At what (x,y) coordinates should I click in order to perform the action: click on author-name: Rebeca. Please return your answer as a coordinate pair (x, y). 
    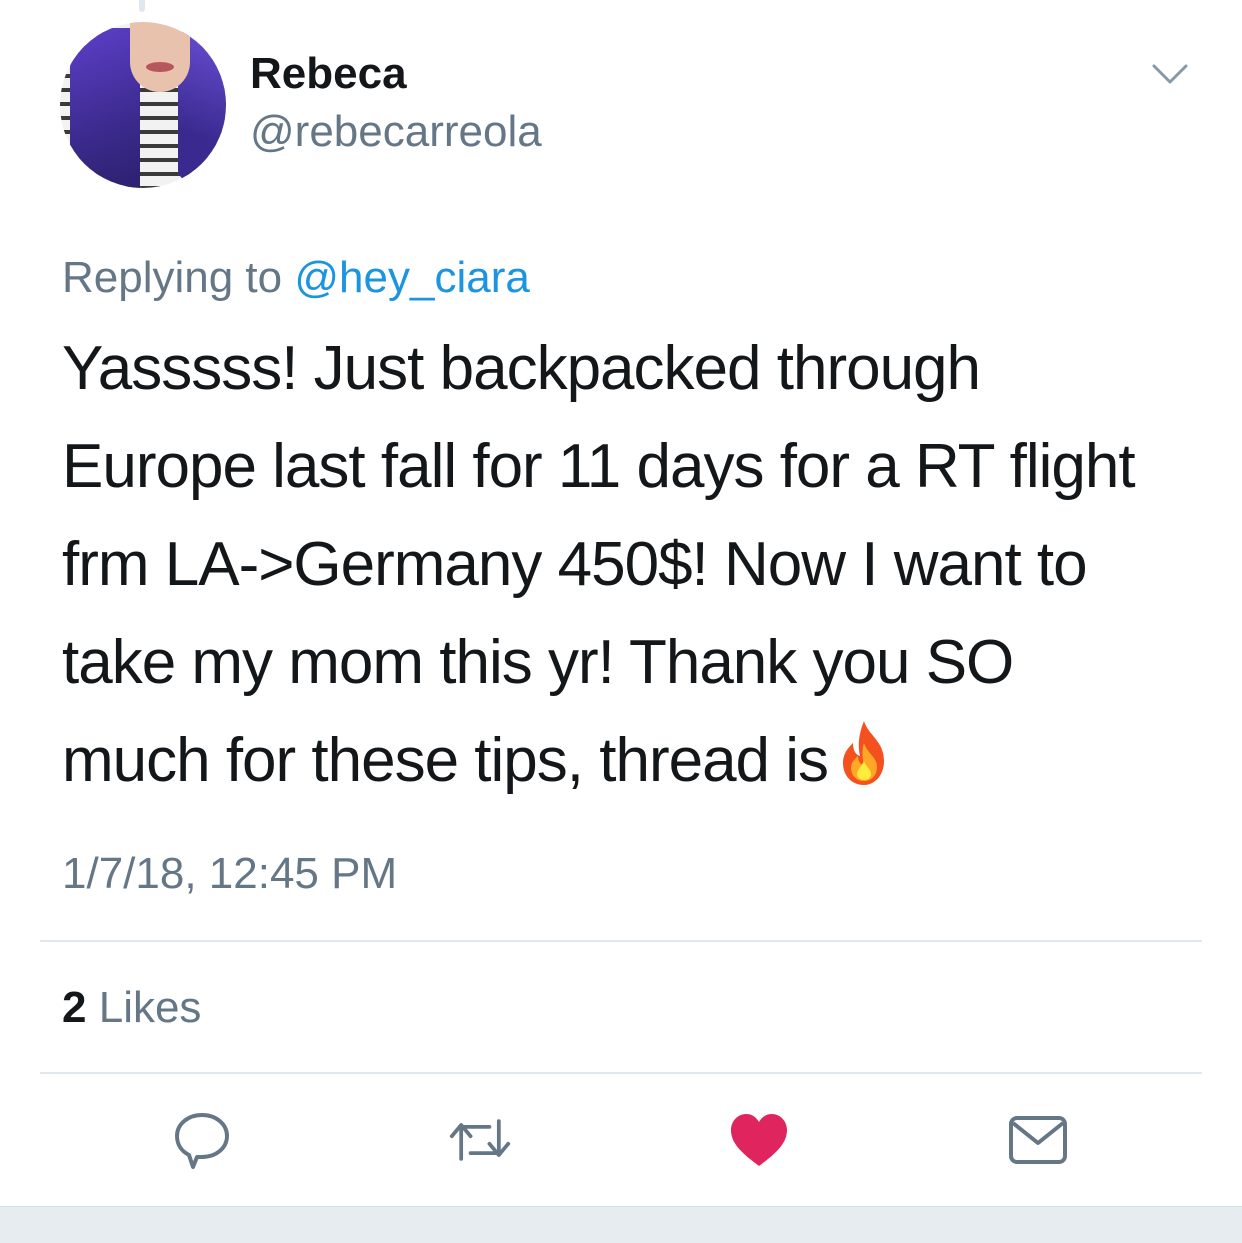
    Looking at the image, I should click on (328, 74).